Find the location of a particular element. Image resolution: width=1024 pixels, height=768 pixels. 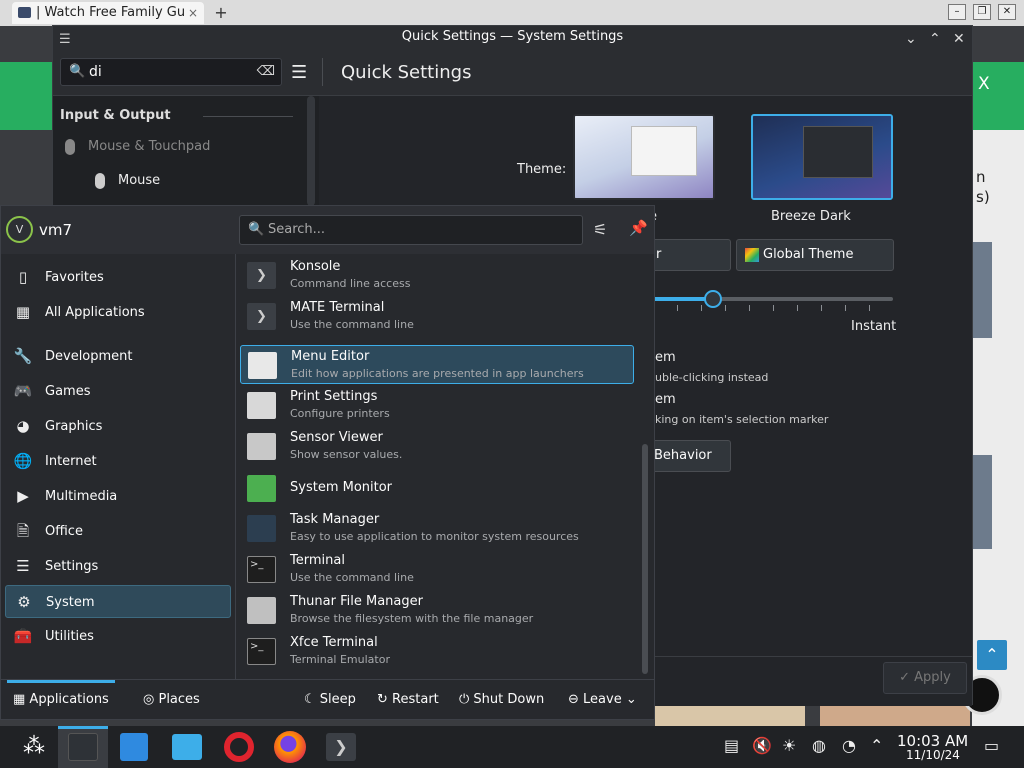

browser-close-button: ✕ is located at coordinates (1007, 12).